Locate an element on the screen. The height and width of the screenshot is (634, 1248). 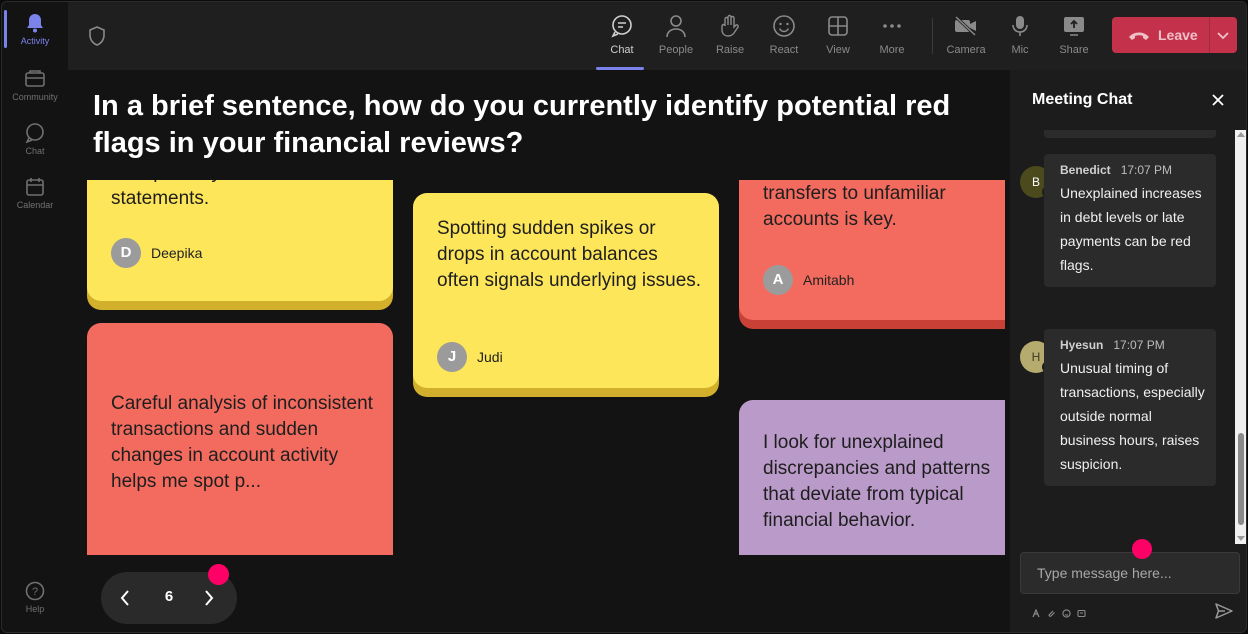
toolbar-chat-label: Chat is located at coordinates (622, 50).